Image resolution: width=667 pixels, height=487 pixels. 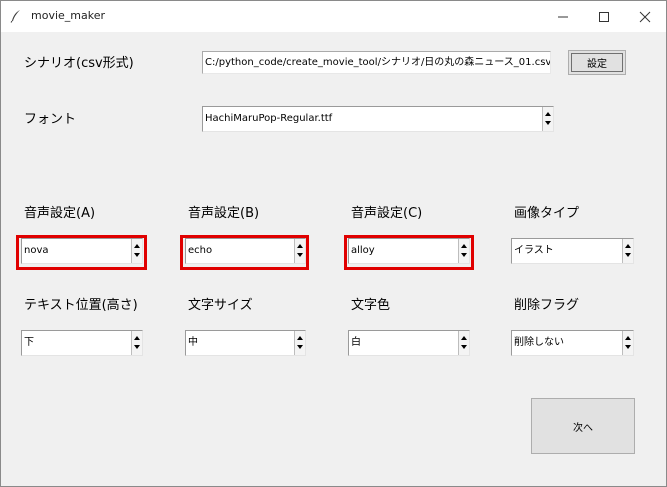 What do you see at coordinates (36, 250) in the screenshot?
I see `voice-a-value: nova` at bounding box center [36, 250].